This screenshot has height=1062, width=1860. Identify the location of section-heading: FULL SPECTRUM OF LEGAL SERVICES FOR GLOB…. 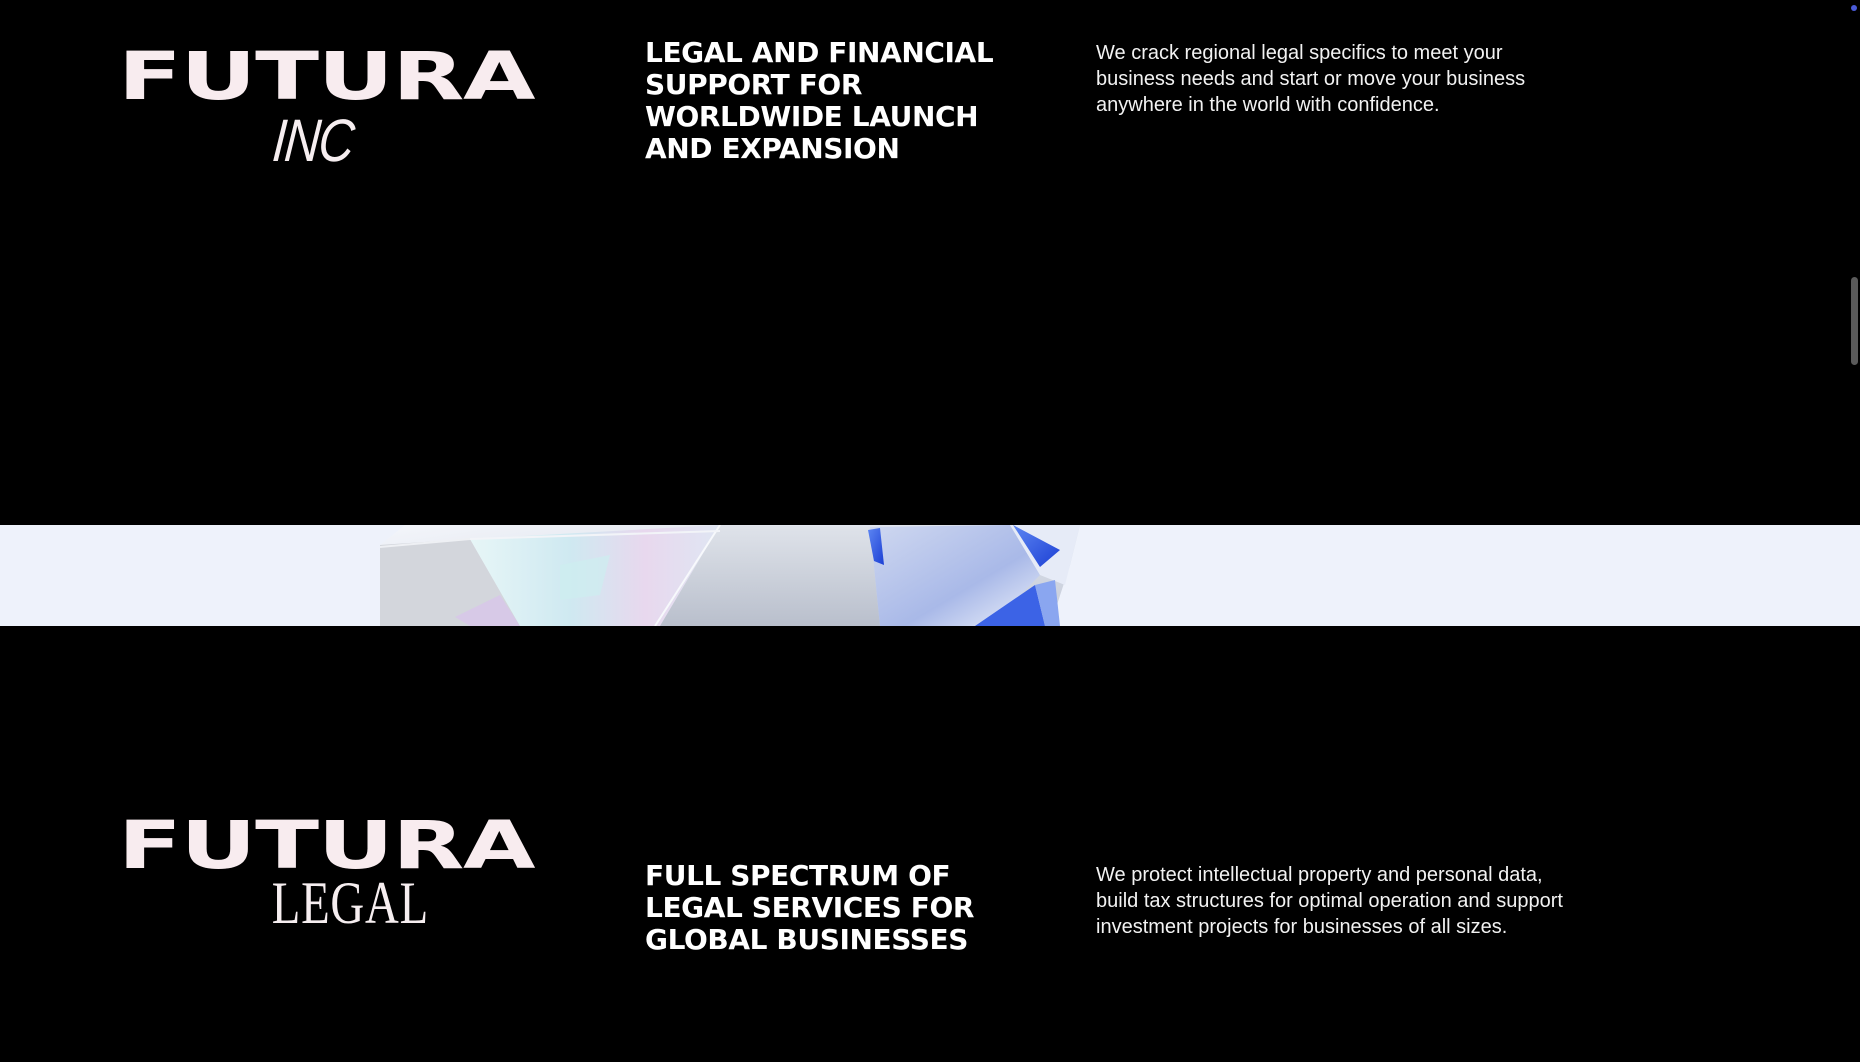
(810, 907).